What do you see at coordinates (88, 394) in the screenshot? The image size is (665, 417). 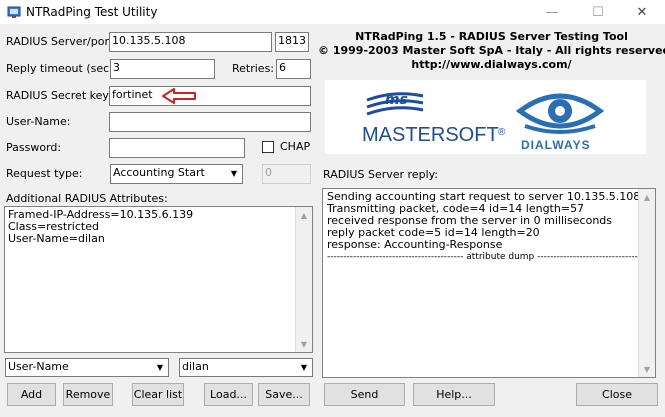 I see `remove-button: Remove` at bounding box center [88, 394].